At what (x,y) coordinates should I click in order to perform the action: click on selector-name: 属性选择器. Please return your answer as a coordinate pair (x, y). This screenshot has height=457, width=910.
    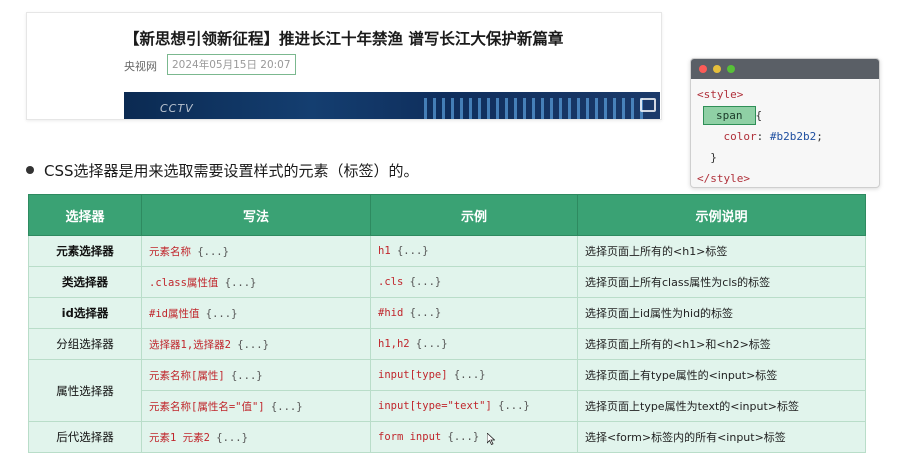
    Looking at the image, I should click on (85, 390).